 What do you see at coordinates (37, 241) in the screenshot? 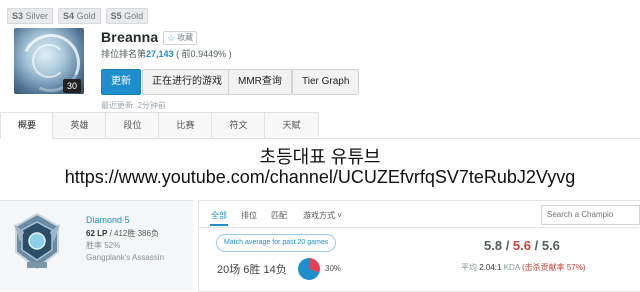
I see `diamond-tier-emblem-icon` at bounding box center [37, 241].